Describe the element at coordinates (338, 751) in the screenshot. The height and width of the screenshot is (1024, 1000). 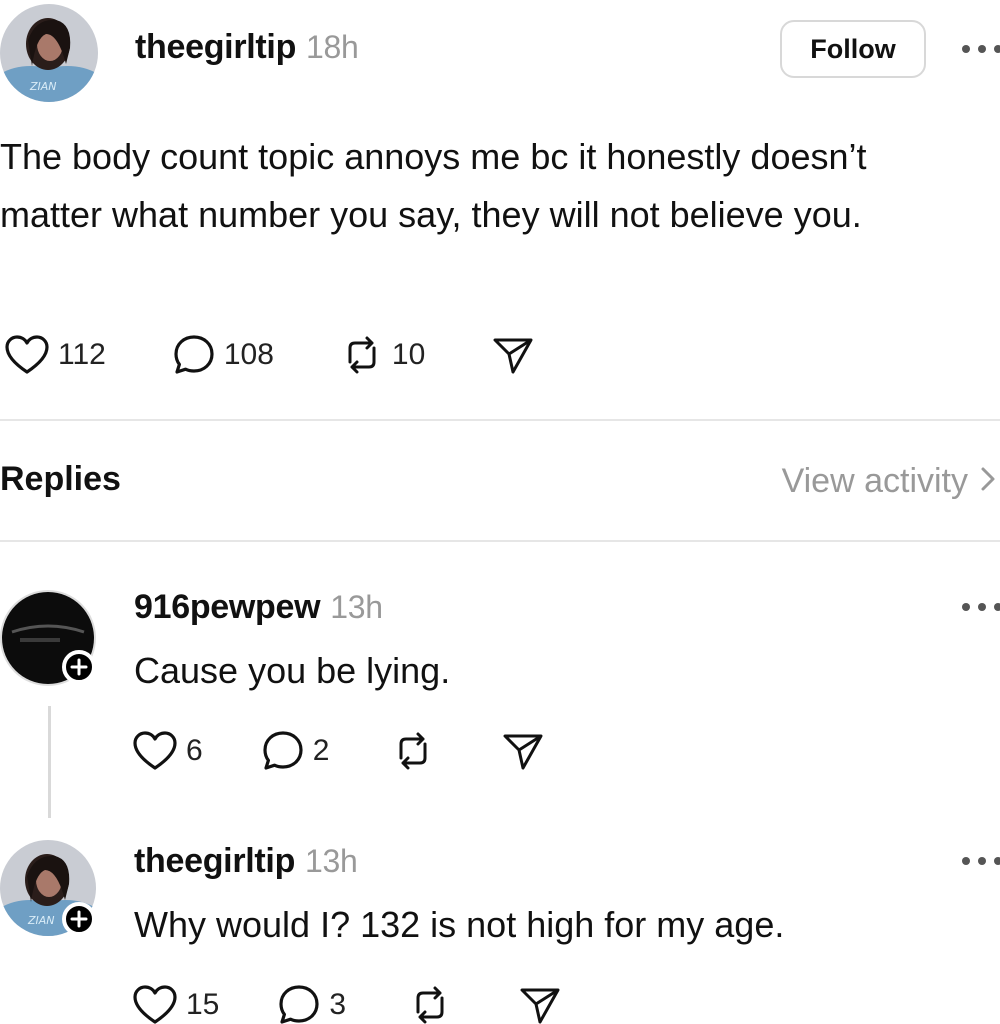
I see `reply-actions: 6 2` at that location.